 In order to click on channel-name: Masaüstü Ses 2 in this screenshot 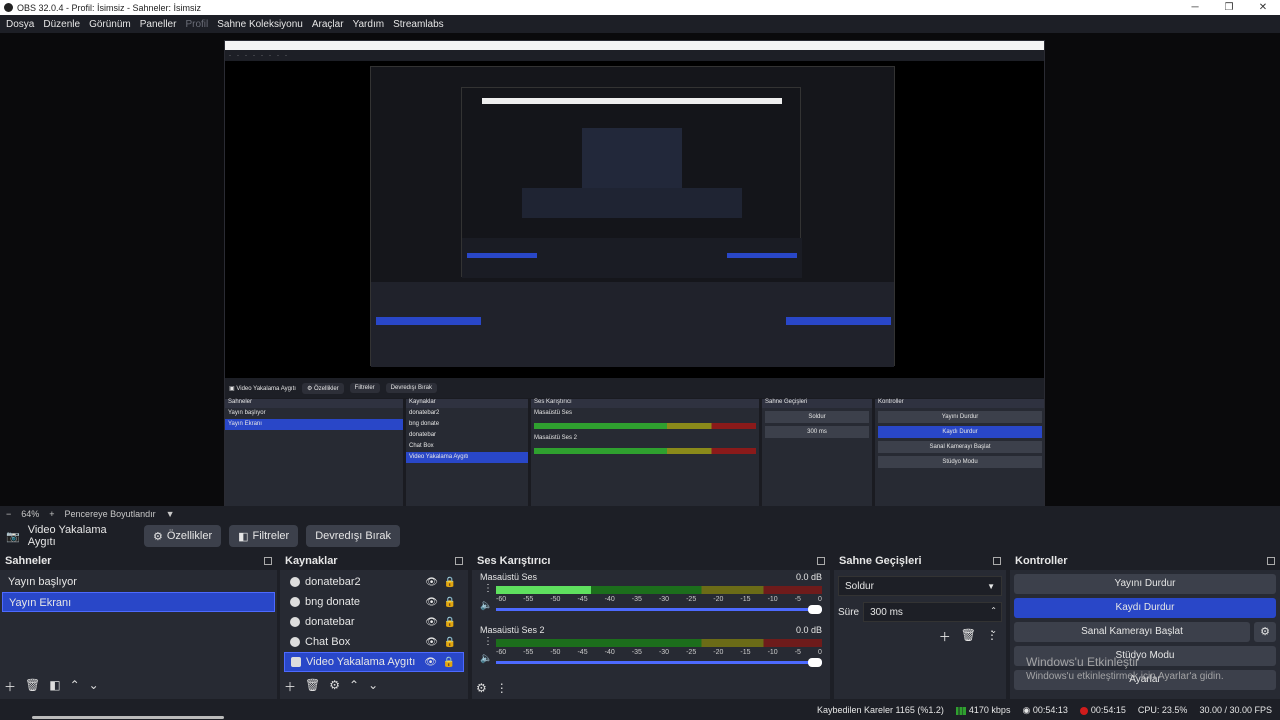, I will do `click(512, 630)`.